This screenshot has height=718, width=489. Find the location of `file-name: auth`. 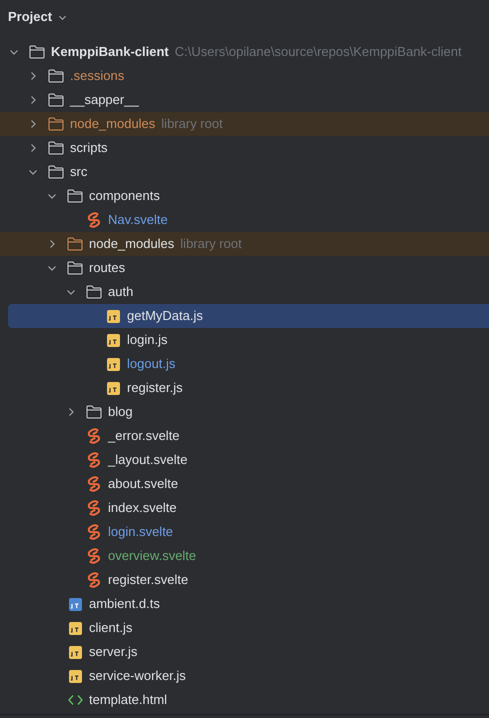

file-name: auth is located at coordinates (121, 292).